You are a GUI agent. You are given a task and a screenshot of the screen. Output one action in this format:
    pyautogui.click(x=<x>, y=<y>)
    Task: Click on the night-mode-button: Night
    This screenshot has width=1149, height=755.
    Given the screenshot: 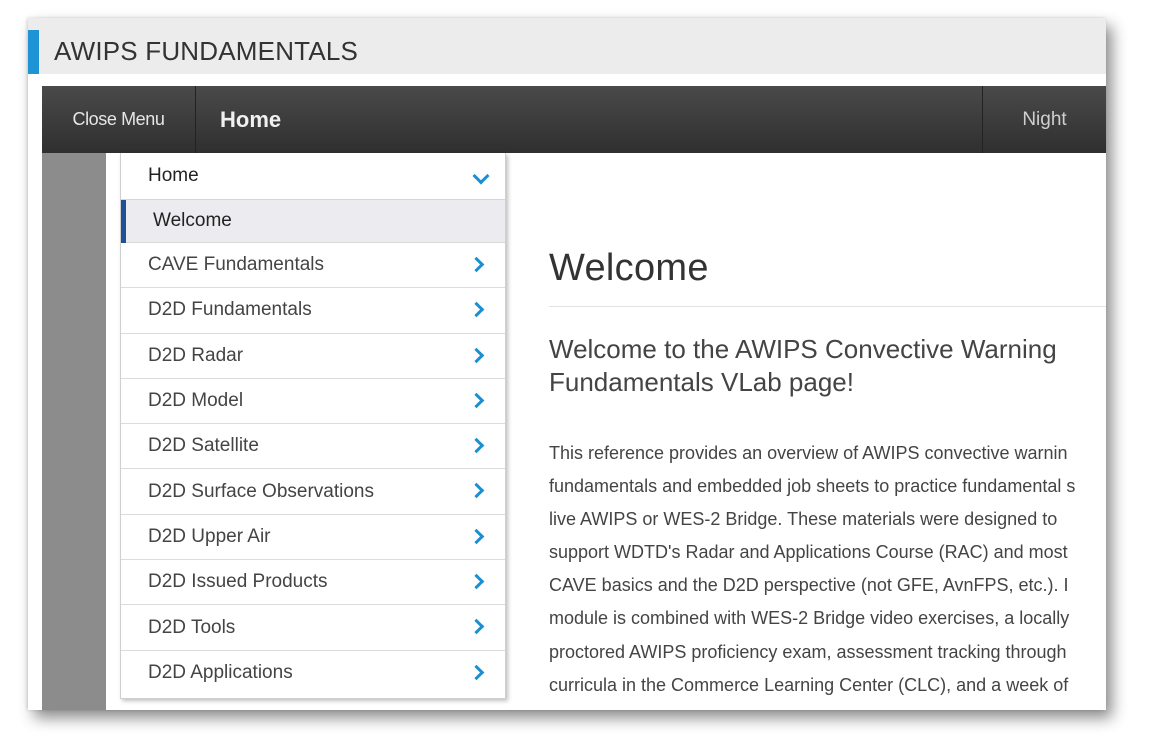 What is the action you would take?
    pyautogui.click(x=1044, y=119)
    